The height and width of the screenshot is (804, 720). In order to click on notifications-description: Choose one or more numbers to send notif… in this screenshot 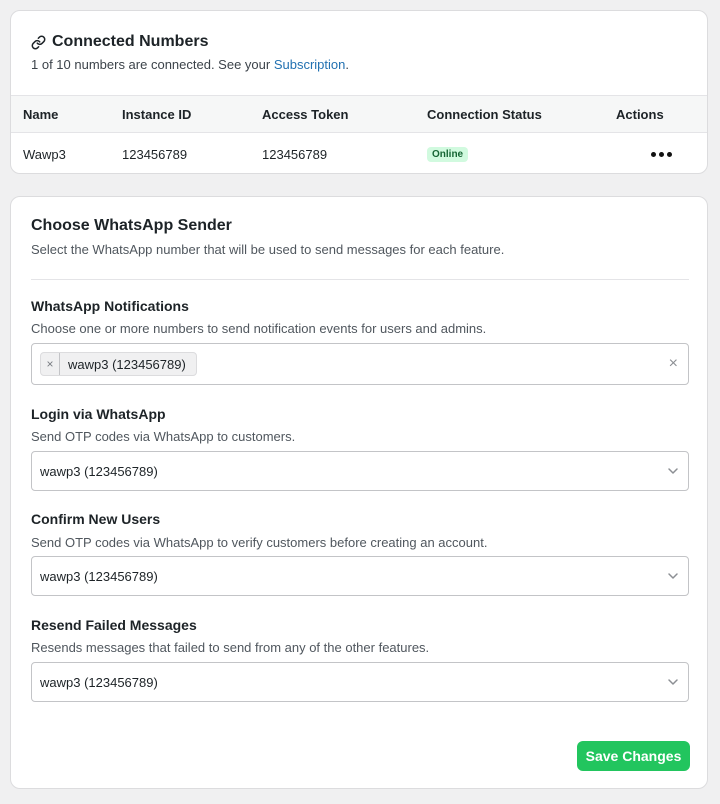, I will do `click(259, 328)`.